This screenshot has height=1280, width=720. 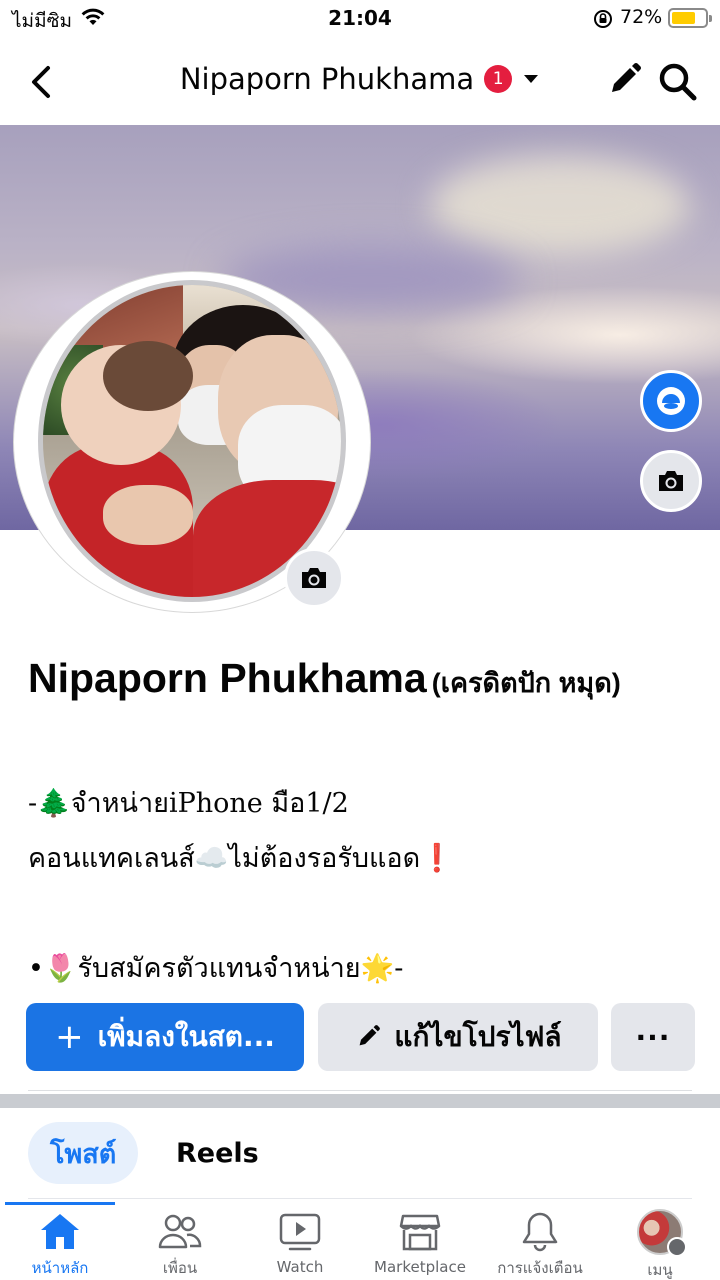 I want to click on nav-notifications: การแจ้งเตือน, so click(x=540, y=1245).